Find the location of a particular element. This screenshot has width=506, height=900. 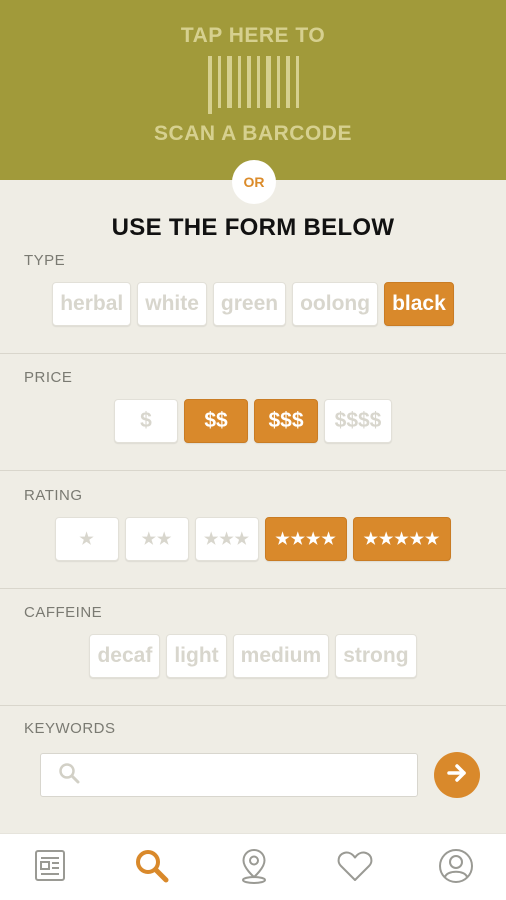

price-option-2: $$ is located at coordinates (216, 421).